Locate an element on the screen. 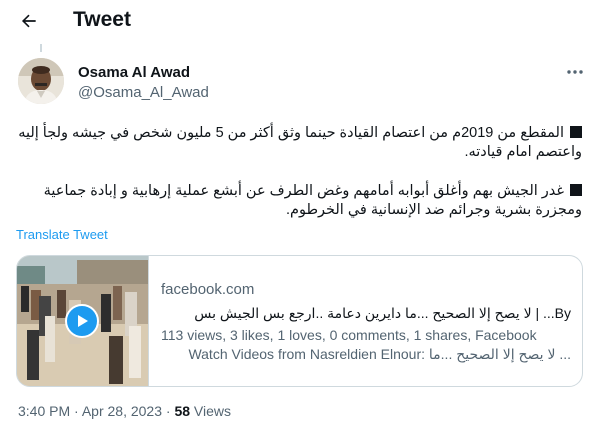  tweet-time: 3:40 PM is located at coordinates (44, 411).